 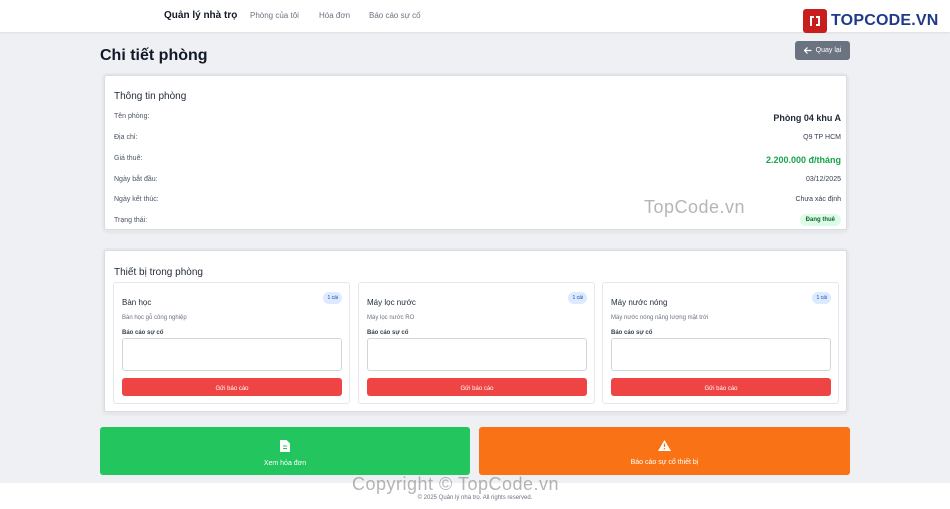 I want to click on info-row-start-date: Ngày bắt đầu: 03/12/2025, so click(x=477, y=182).